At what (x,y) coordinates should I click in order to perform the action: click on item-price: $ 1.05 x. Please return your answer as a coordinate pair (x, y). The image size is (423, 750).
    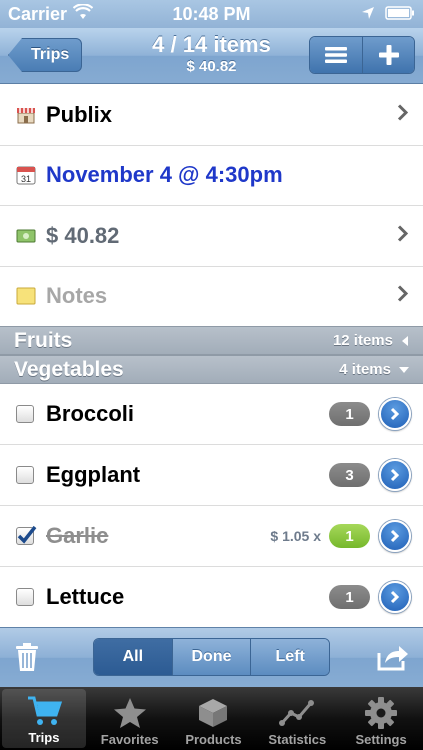
    Looking at the image, I should click on (295, 536).